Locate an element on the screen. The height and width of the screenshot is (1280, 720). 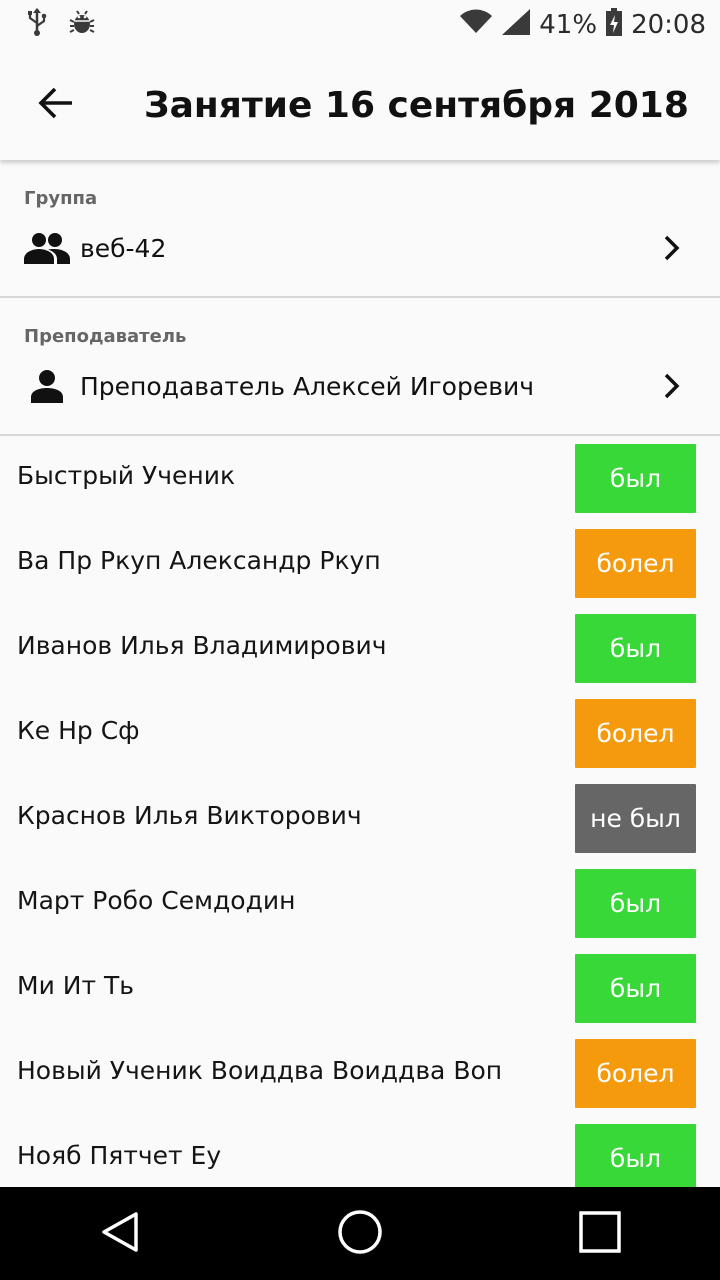
android-debug-icon is located at coordinates (82, 25).